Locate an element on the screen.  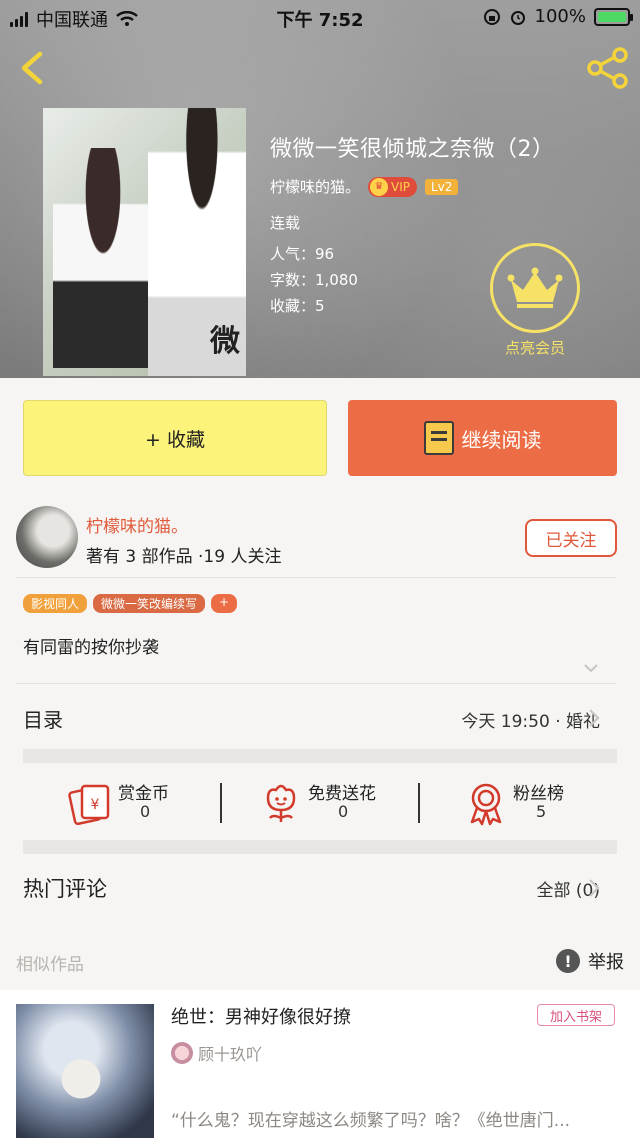
author-avatar is located at coordinates (47, 537).